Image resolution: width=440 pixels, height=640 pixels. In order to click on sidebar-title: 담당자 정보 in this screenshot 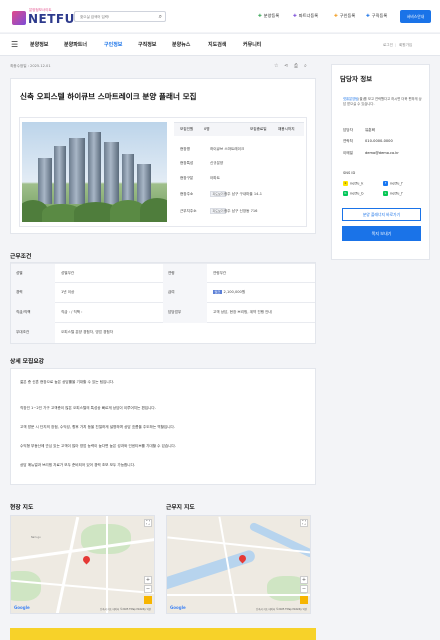, I will do `click(356, 79)`.